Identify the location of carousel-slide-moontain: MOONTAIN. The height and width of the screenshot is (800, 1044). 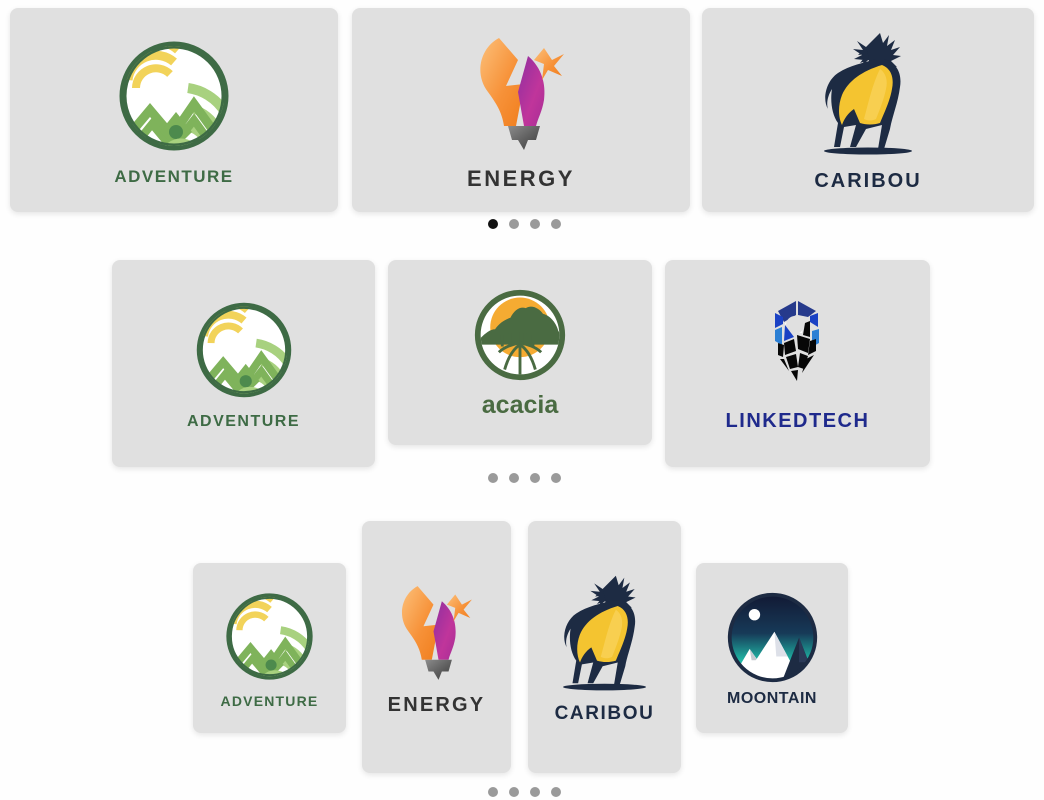
(772, 648).